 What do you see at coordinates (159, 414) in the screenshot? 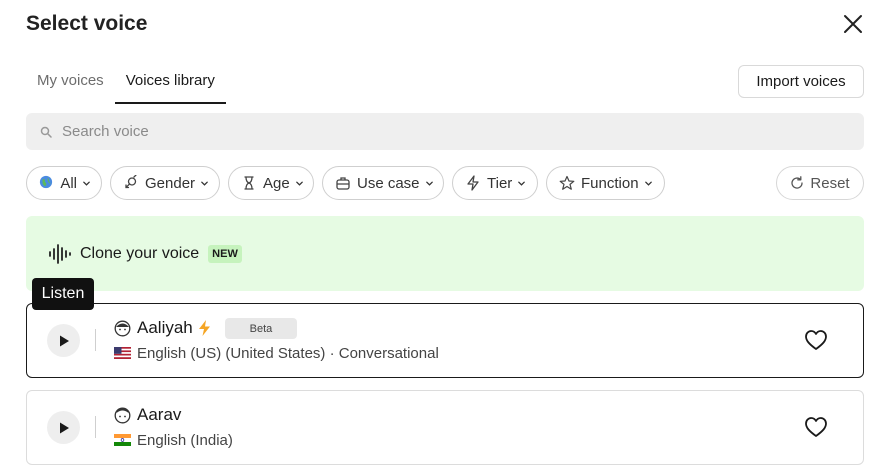
I see `voice-name: Aarav` at bounding box center [159, 414].